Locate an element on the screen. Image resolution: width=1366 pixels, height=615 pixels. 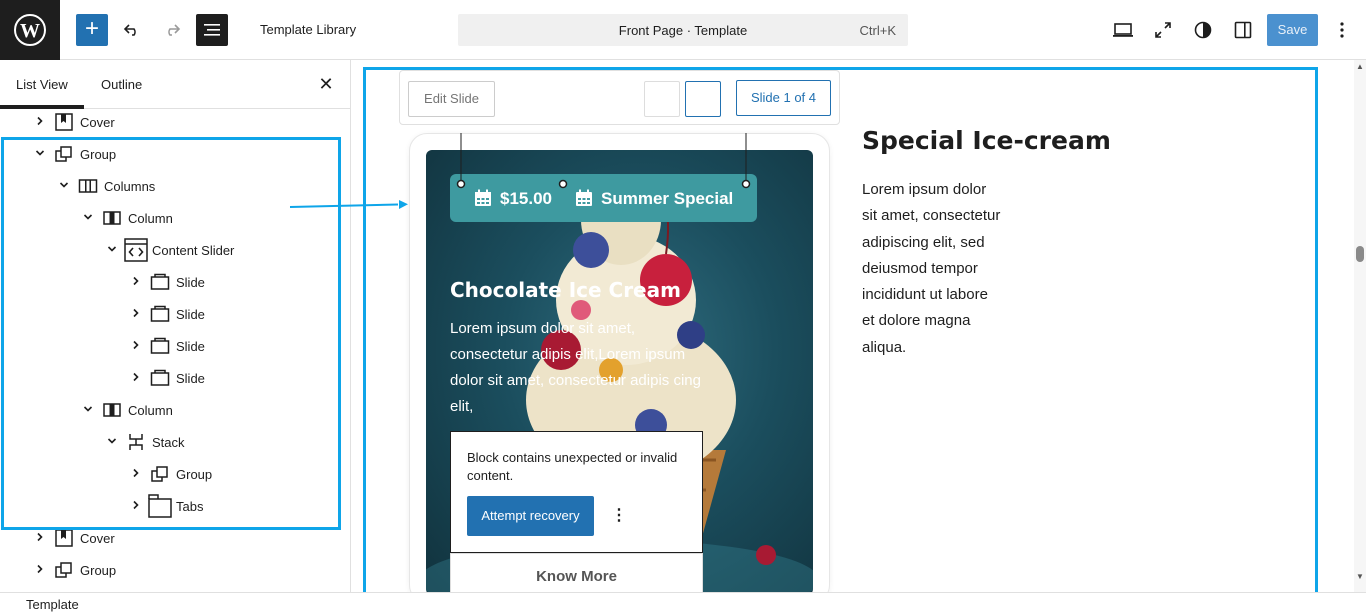
cover-icon is located at coordinates (64, 122).